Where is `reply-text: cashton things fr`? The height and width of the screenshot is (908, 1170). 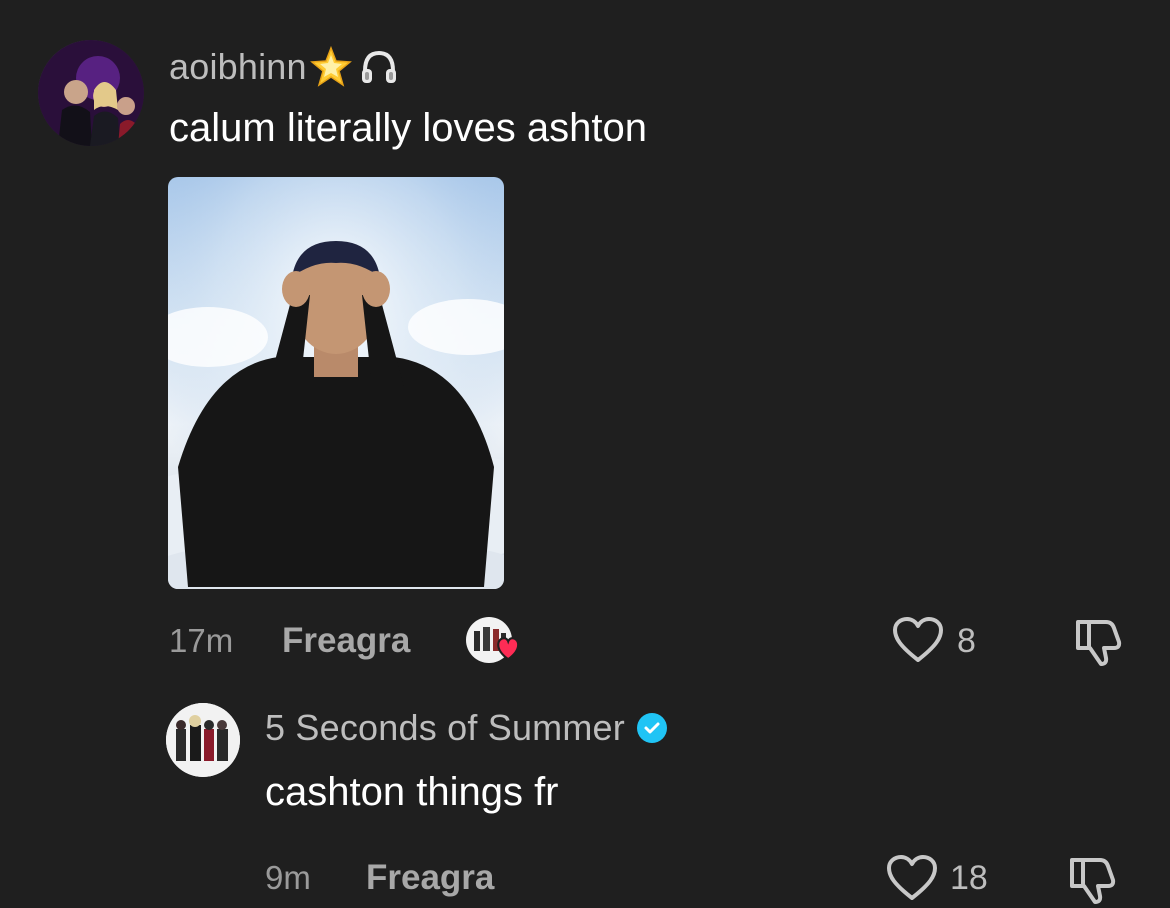
reply-text: cashton things fr is located at coordinates (412, 792).